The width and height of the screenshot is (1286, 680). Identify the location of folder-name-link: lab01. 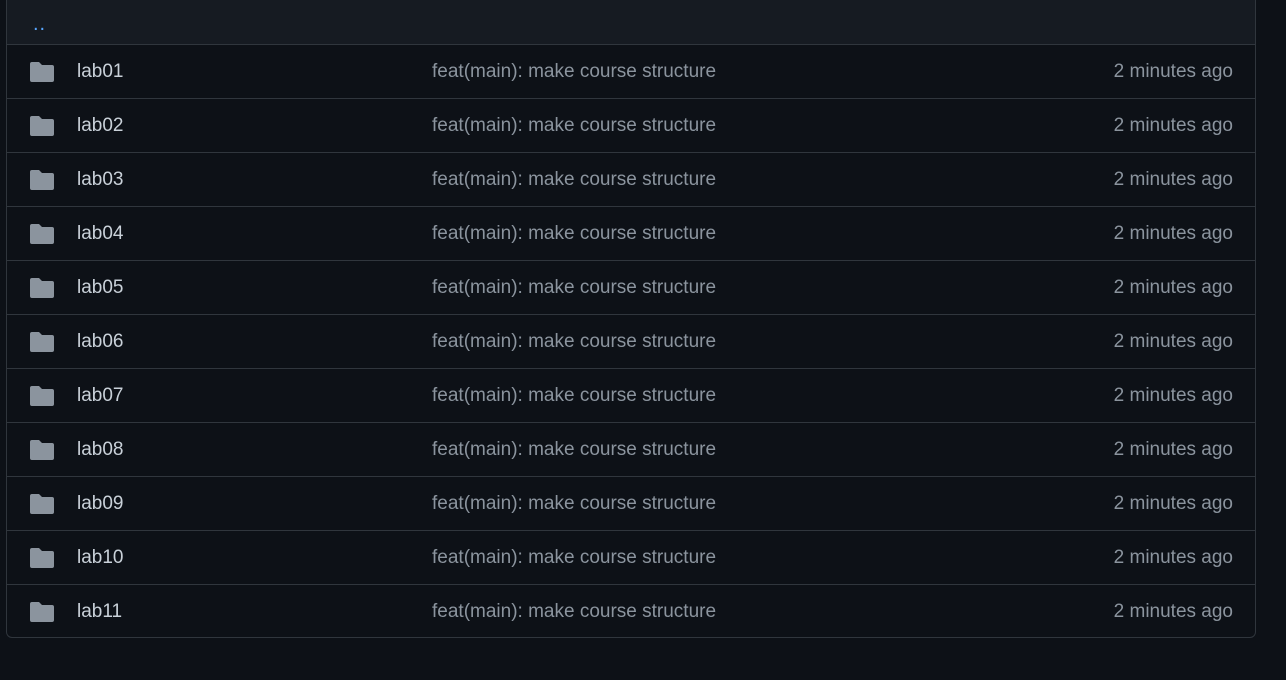
(100, 72).